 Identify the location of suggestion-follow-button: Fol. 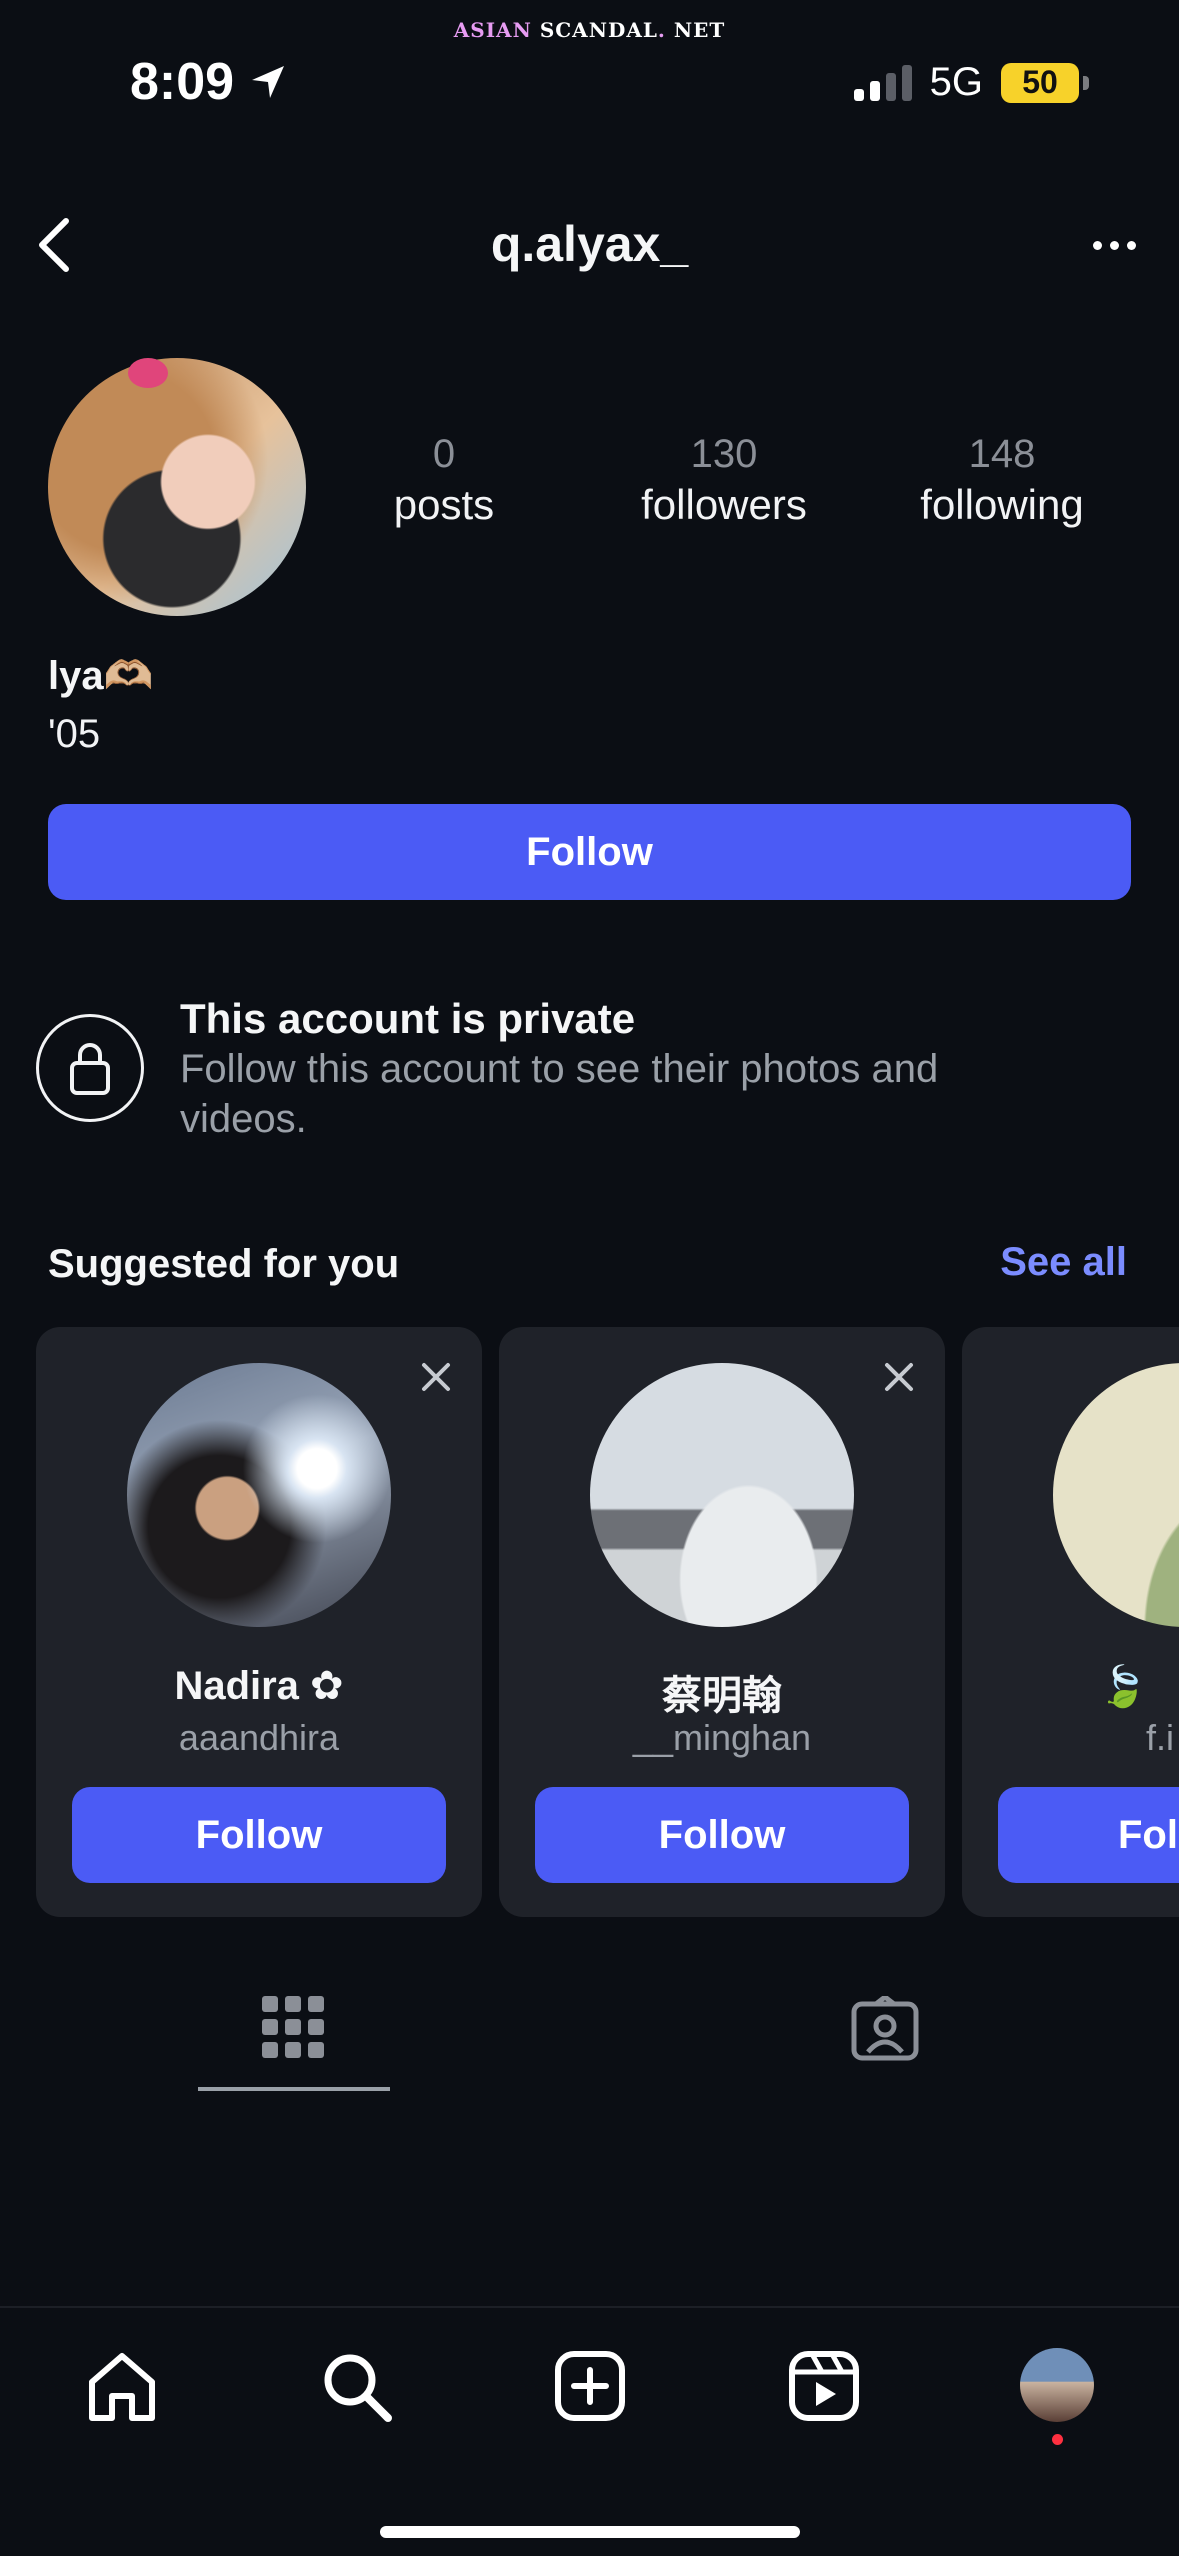
(1088, 1835).